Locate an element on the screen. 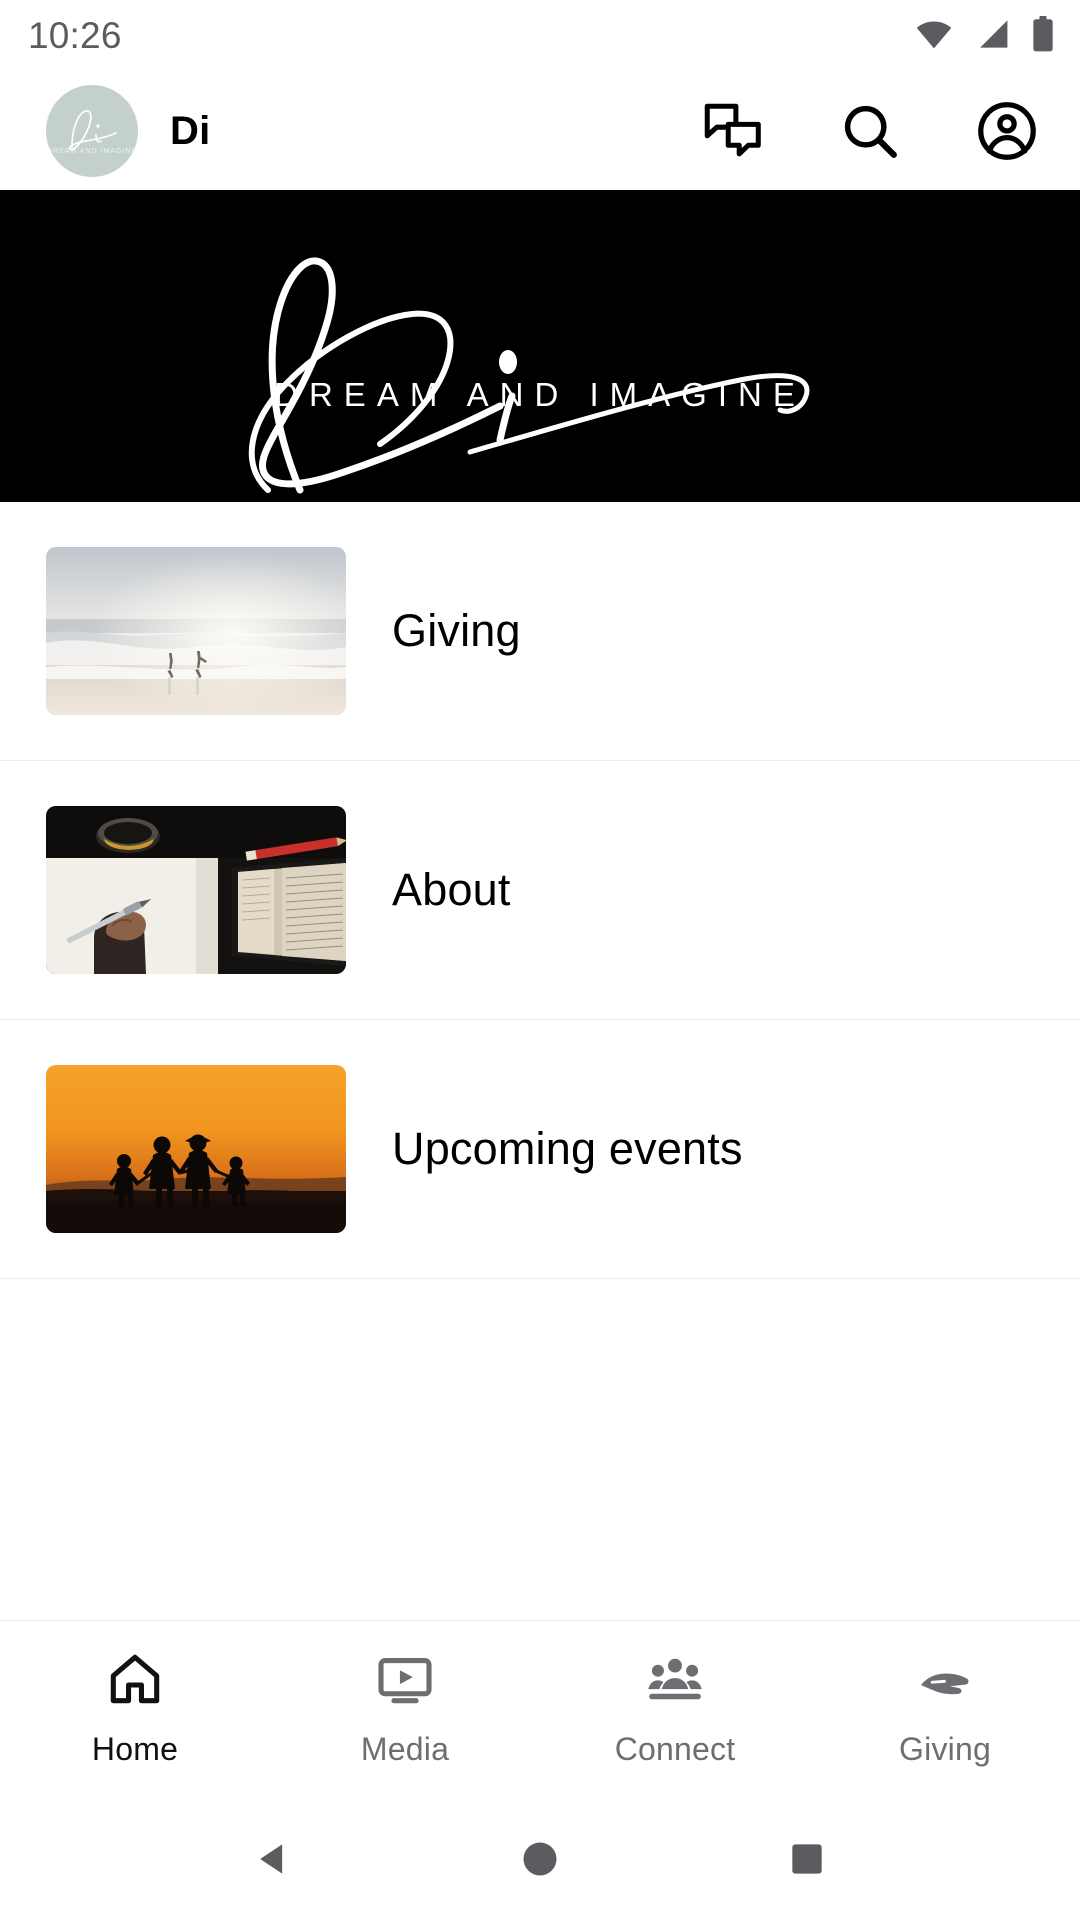 This screenshot has height=1920, width=1080. list-item-about: About is located at coordinates (540, 890).